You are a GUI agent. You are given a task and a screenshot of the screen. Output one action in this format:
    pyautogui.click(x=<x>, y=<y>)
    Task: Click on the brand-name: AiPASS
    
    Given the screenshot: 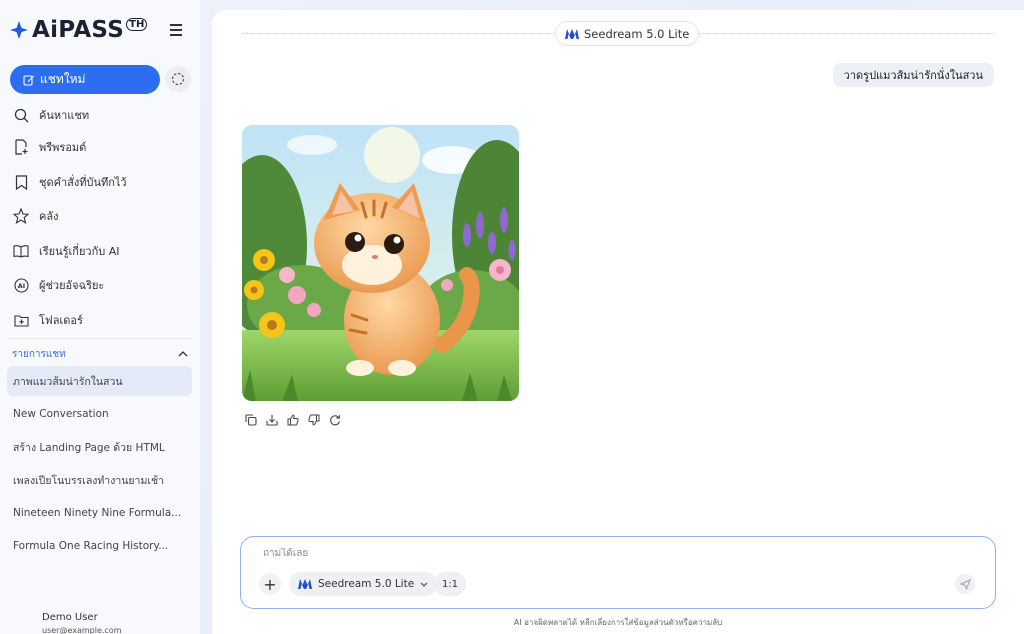 What is the action you would take?
    pyautogui.click(x=78, y=30)
    